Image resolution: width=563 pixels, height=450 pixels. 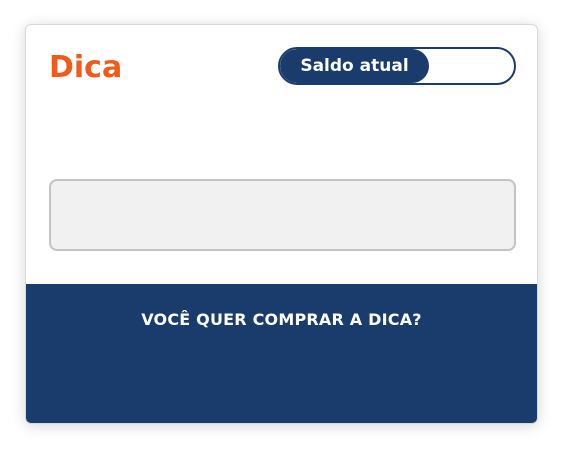 I want to click on balance-toggle-label: Saldo atual, so click(x=354, y=66).